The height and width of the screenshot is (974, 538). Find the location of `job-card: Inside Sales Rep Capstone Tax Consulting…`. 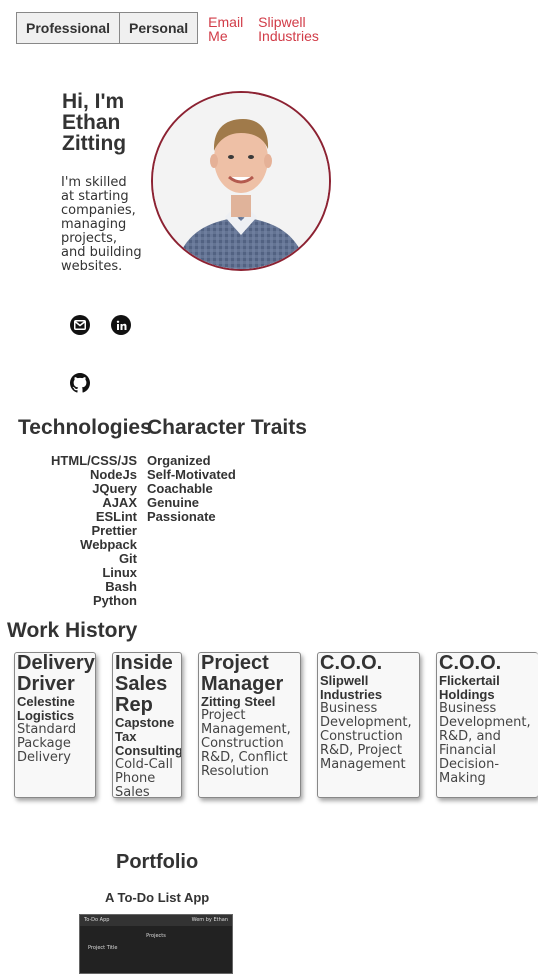

job-card: Inside Sales Rep Capstone Tax Consulting… is located at coordinates (147, 725).